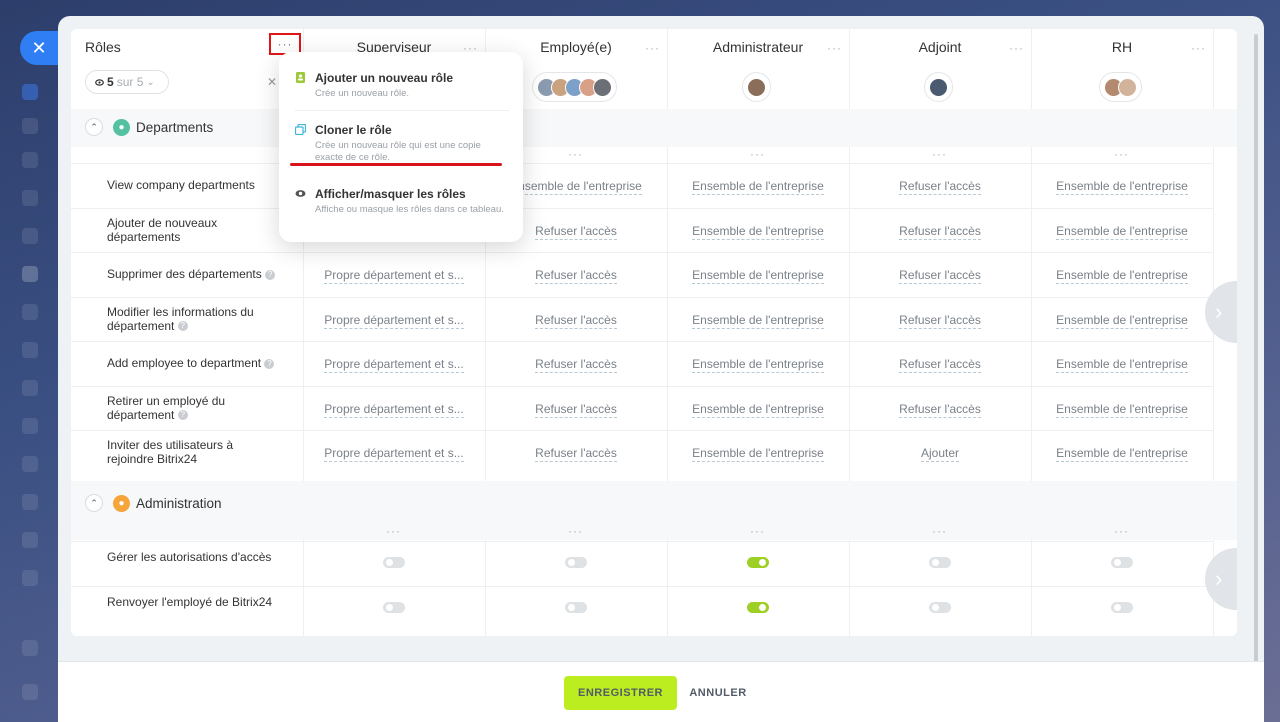  I want to click on add-role-icon, so click(300, 77).